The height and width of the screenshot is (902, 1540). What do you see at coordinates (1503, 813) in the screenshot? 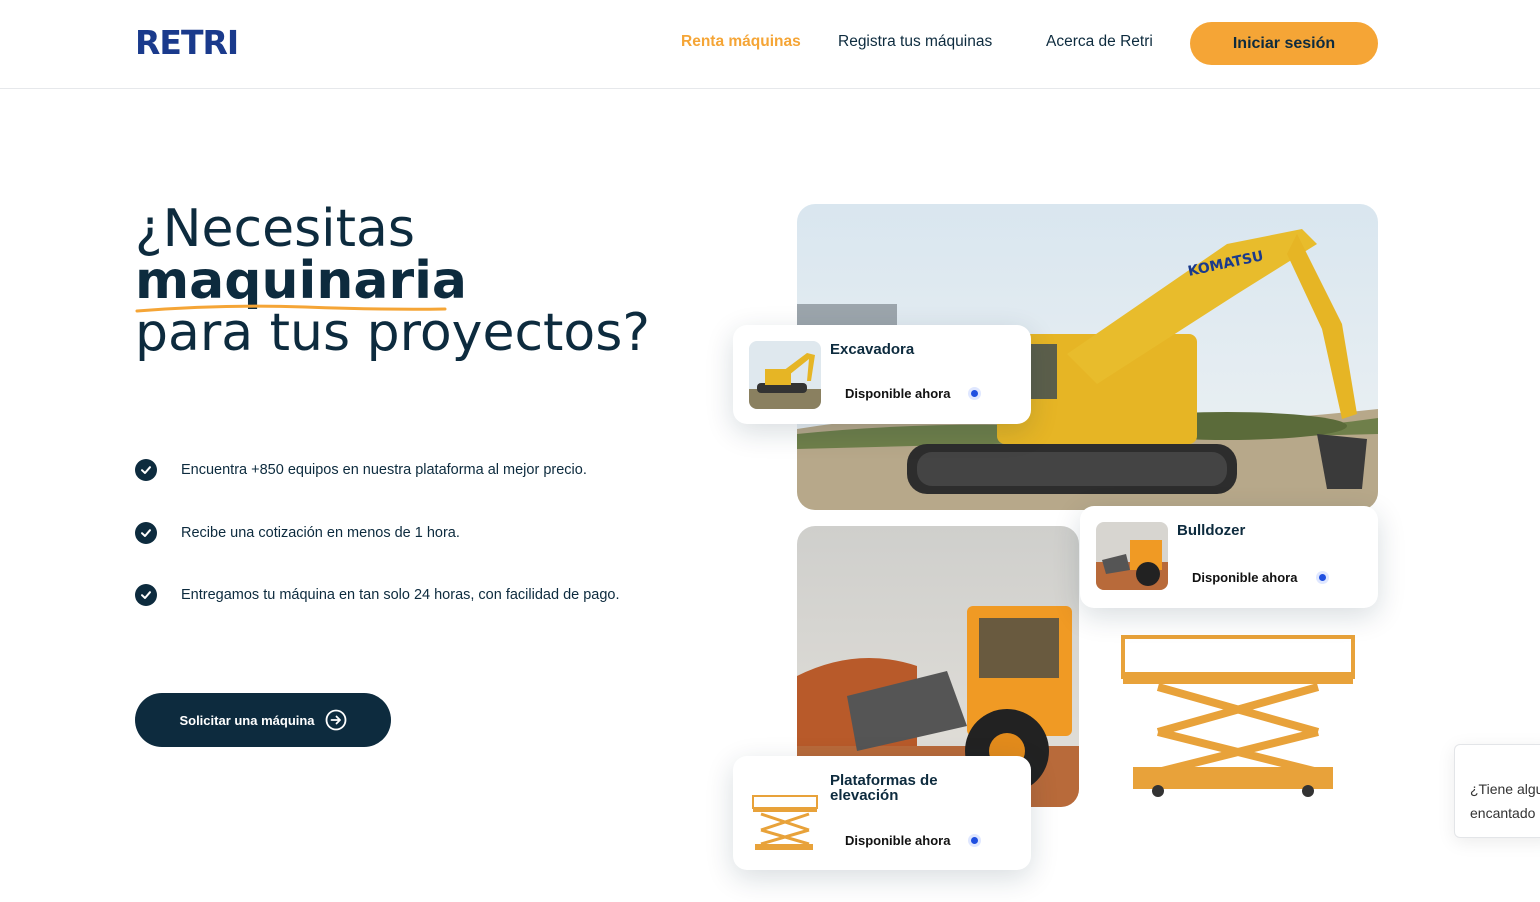
I see `chat-line-2: encantado` at bounding box center [1503, 813].